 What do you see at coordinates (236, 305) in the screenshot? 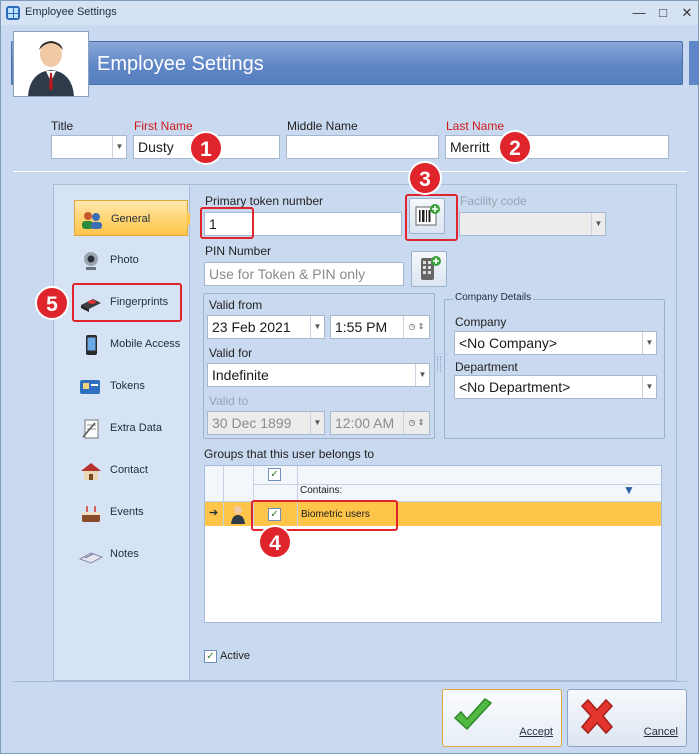
I see `valid-from-label: Valid from` at bounding box center [236, 305].